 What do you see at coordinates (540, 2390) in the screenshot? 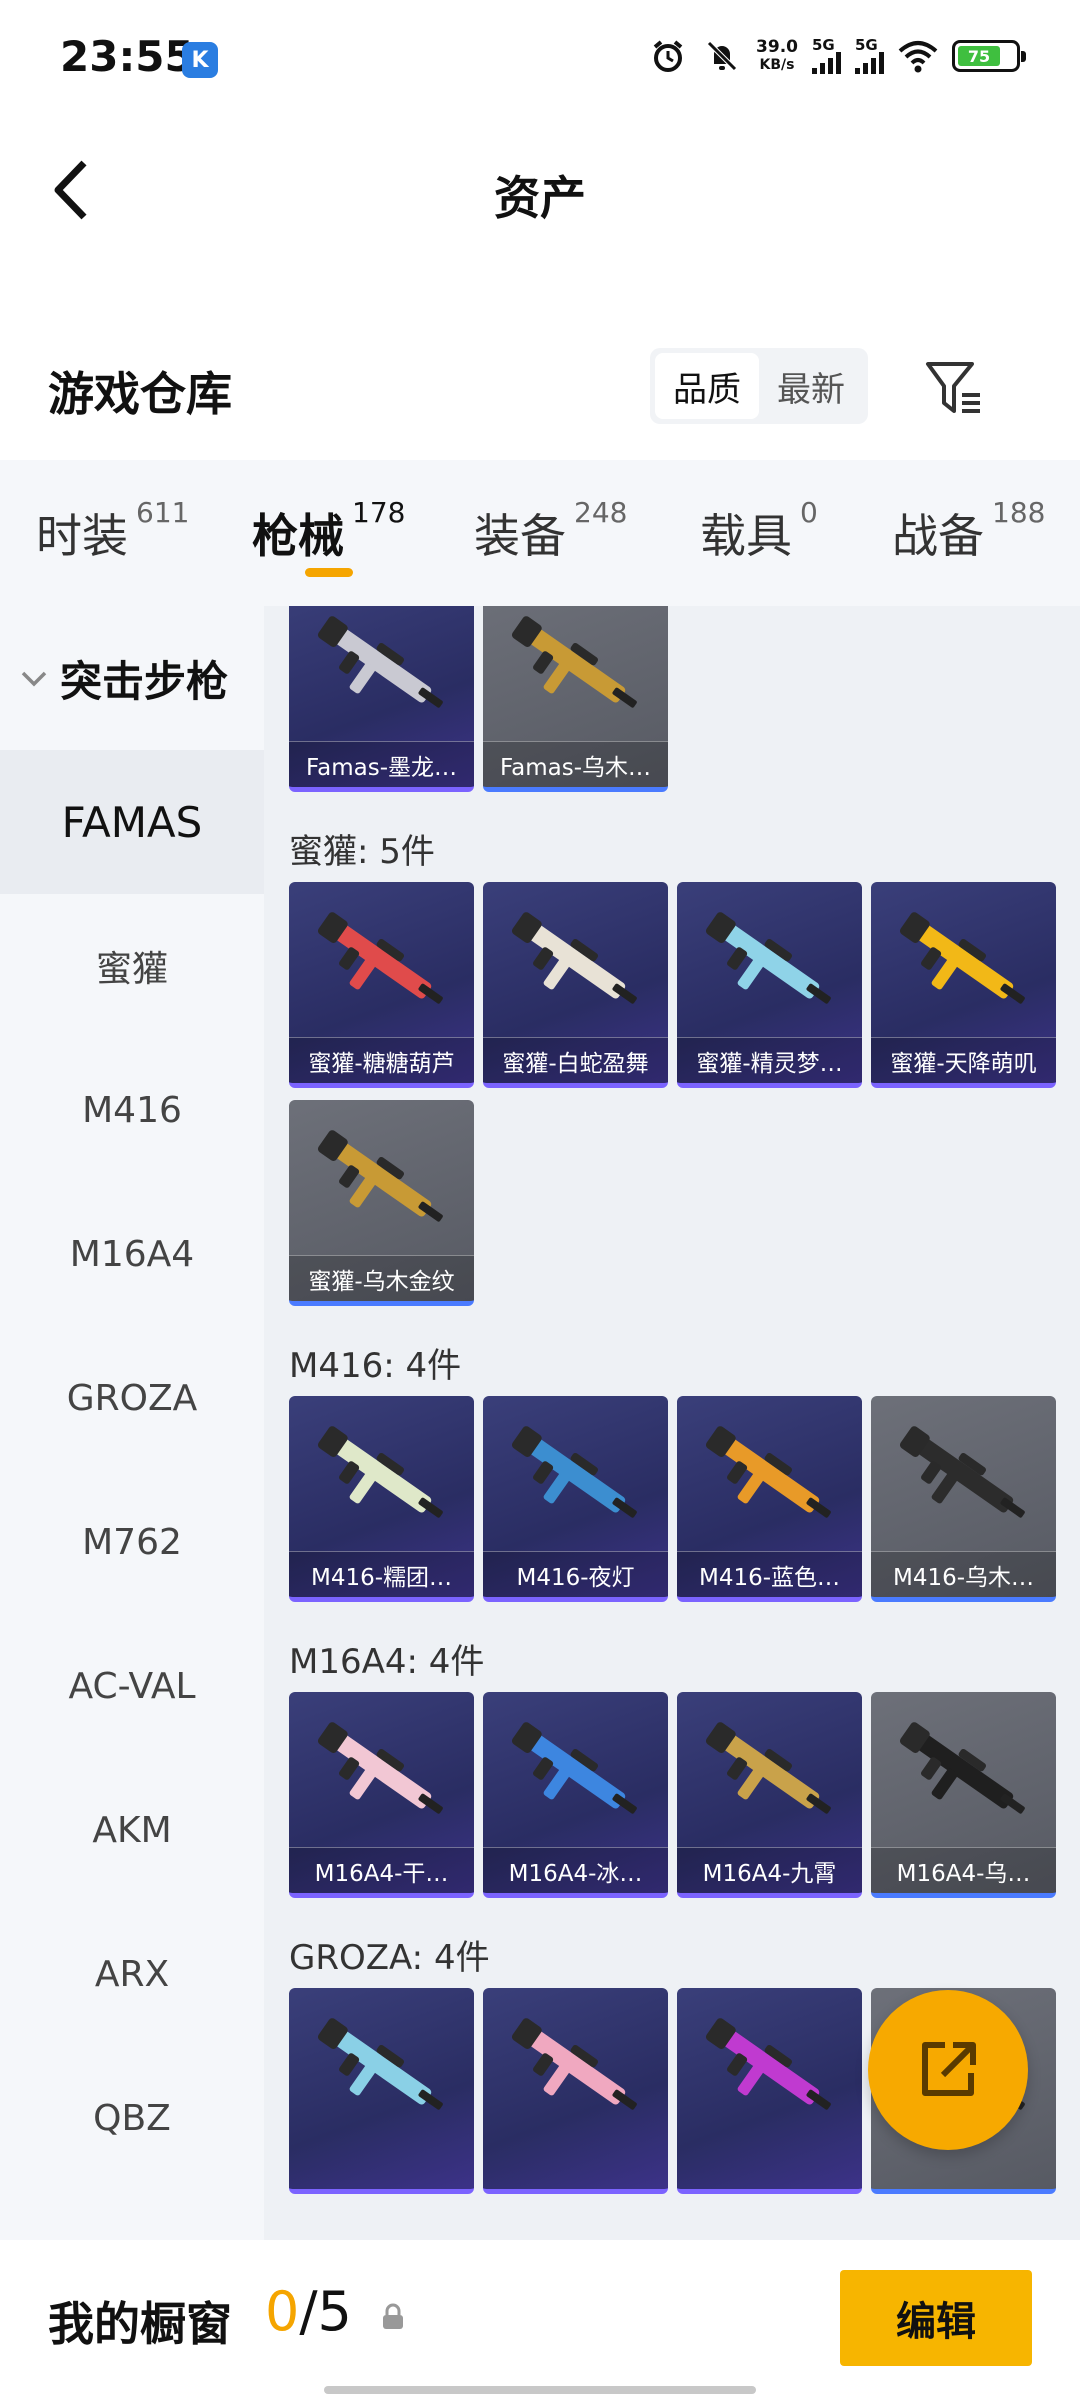
I see `home-indicator` at bounding box center [540, 2390].